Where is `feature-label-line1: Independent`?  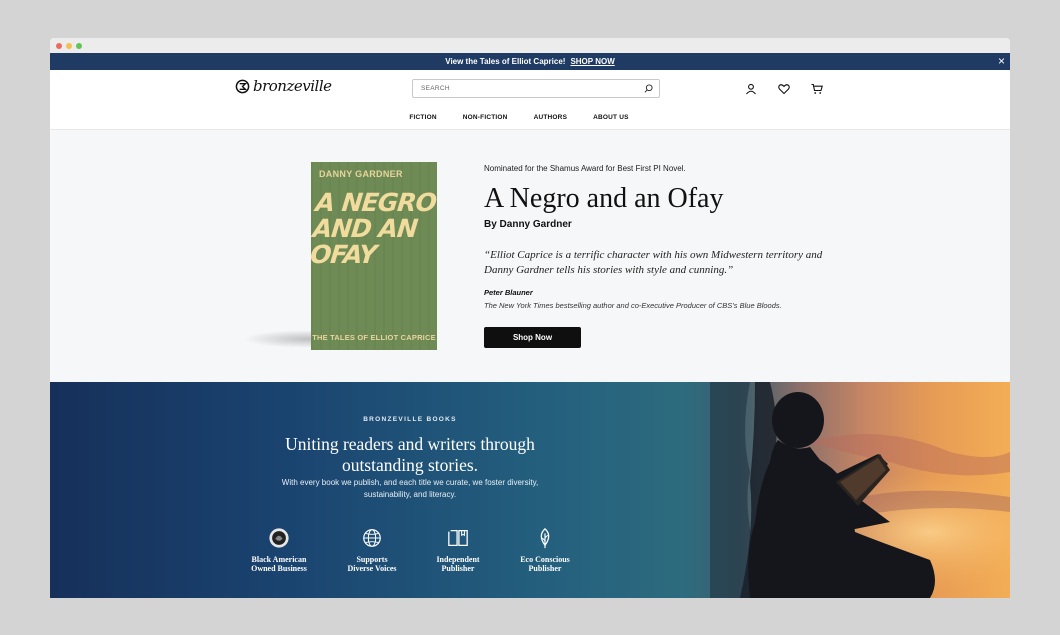 feature-label-line1: Independent is located at coordinates (458, 559).